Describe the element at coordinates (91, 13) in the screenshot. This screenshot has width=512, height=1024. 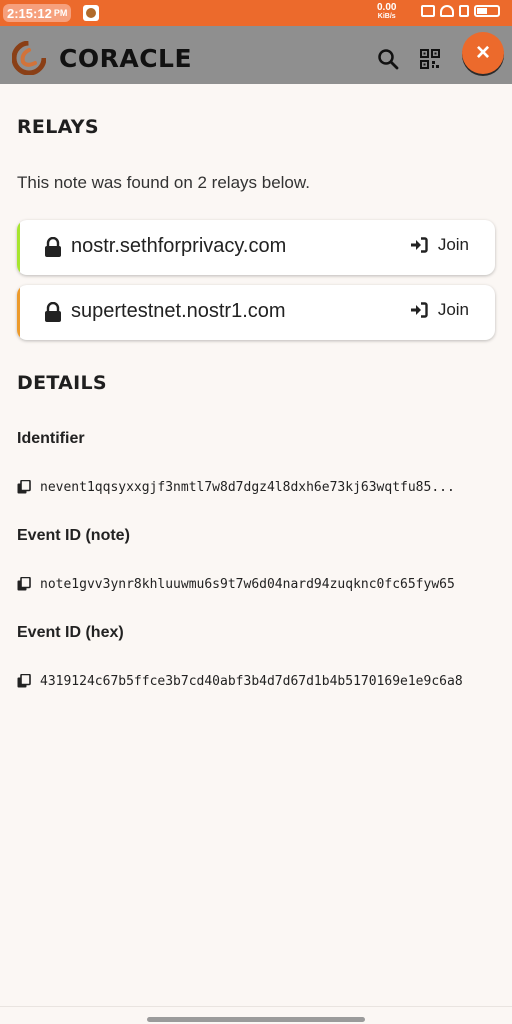
I see `notification-app-icon` at that location.